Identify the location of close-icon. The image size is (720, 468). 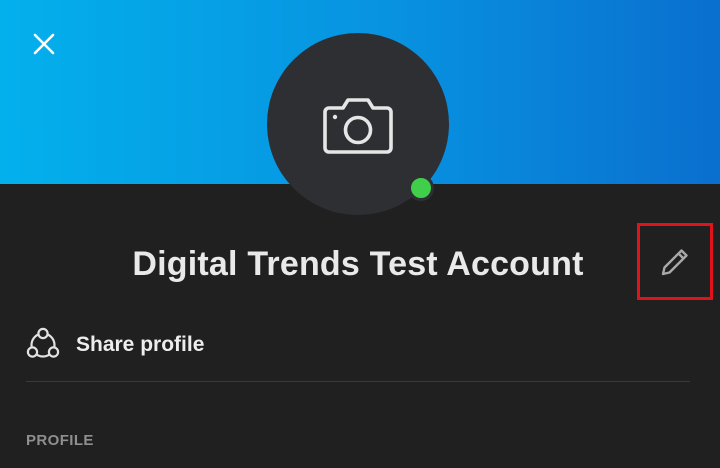
(44, 44).